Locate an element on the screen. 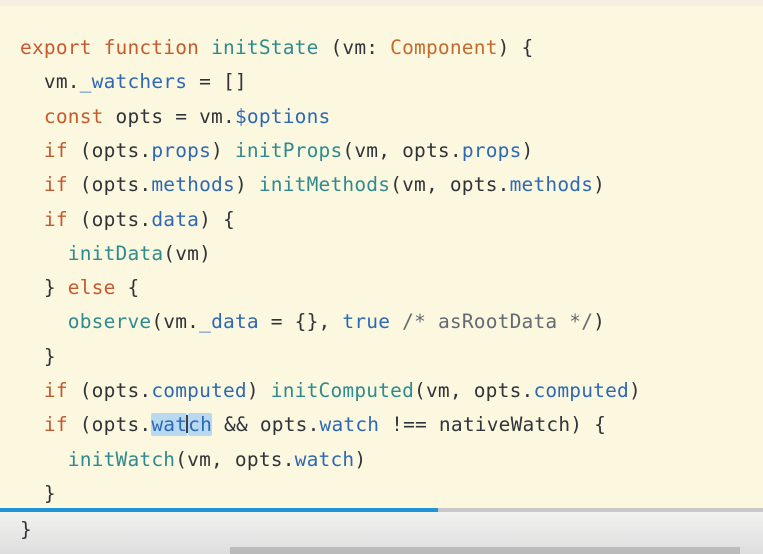 This screenshot has height=554, width=763. code-token: (vm: is located at coordinates (354, 47).